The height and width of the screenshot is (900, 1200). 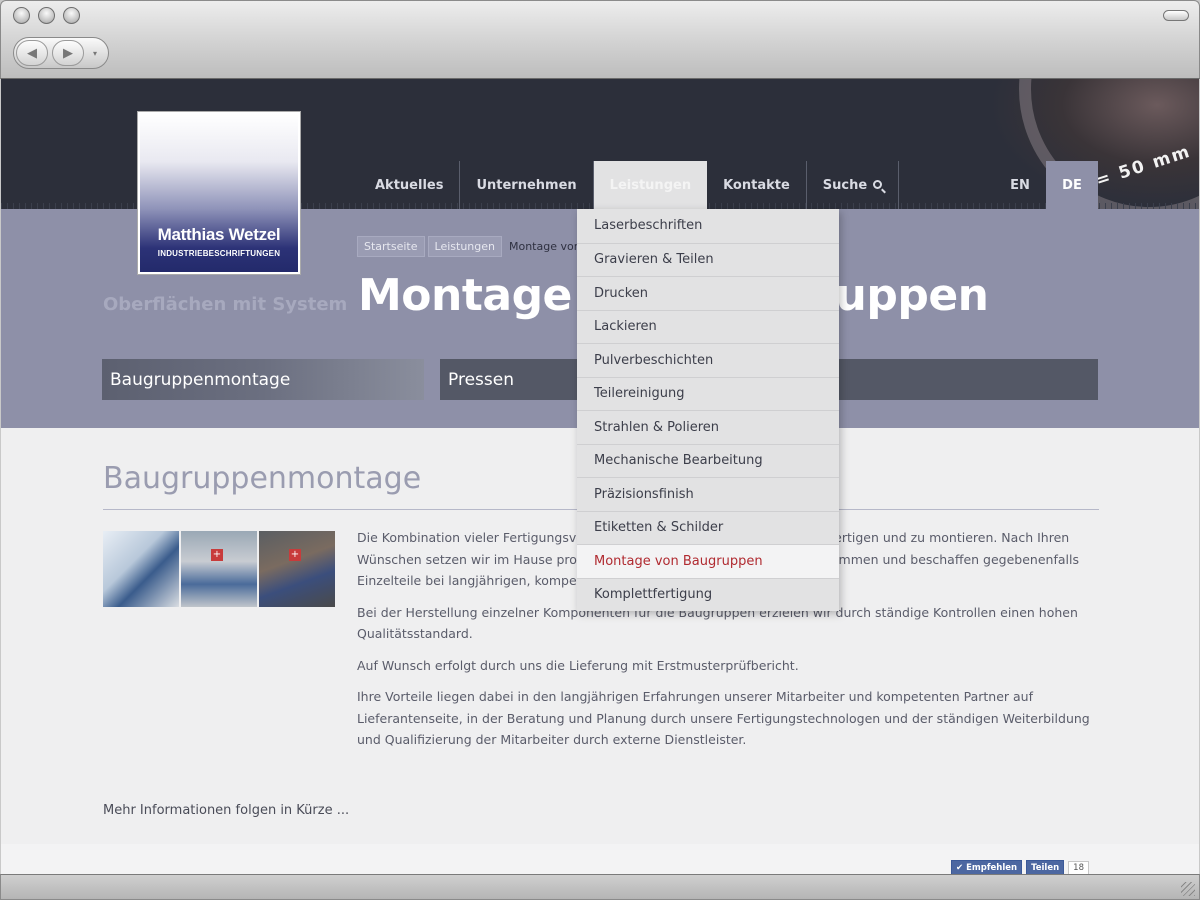 What do you see at coordinates (71, 15) in the screenshot?
I see `zoom-window-button` at bounding box center [71, 15].